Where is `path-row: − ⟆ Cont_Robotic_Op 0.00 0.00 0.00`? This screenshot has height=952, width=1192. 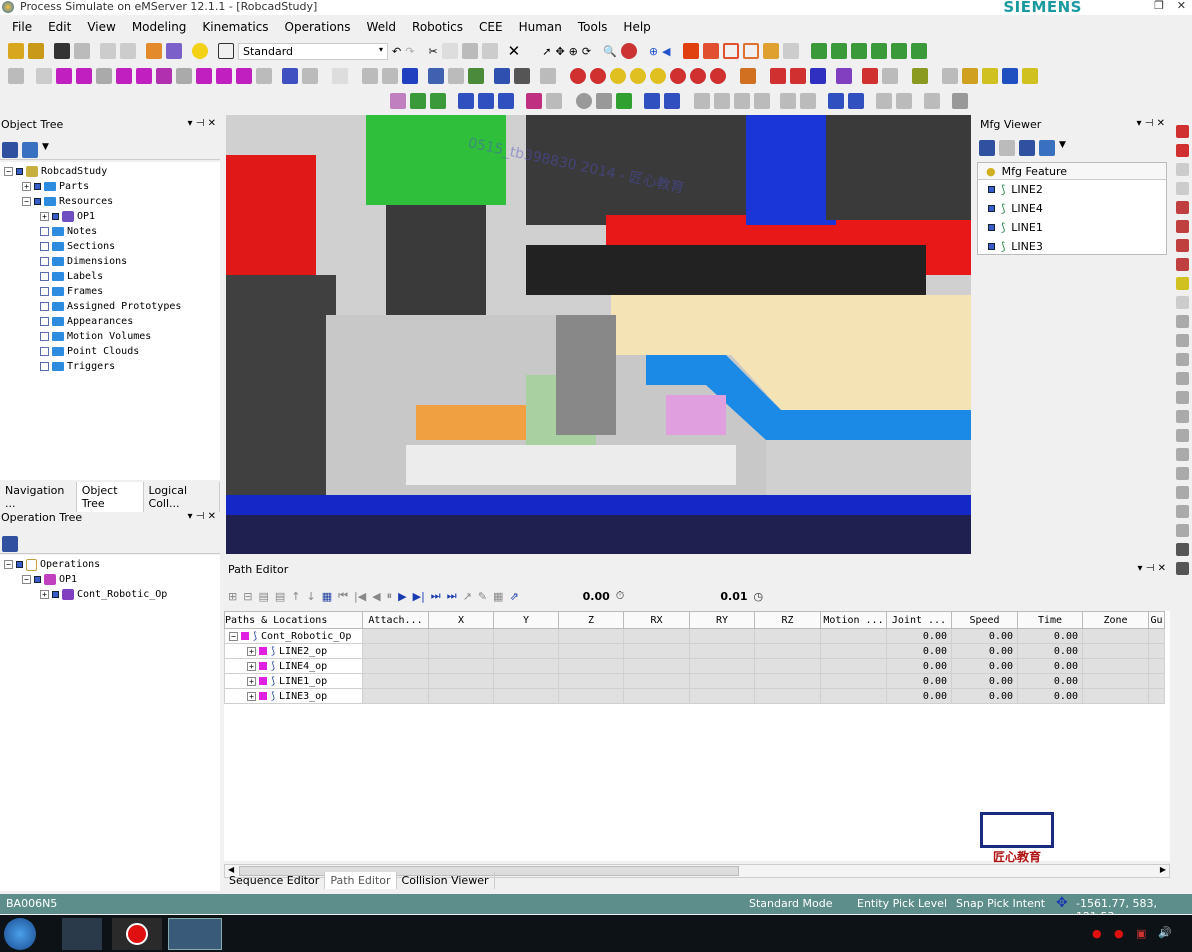
path-row: − ⟆ Cont_Robotic_Op 0.00 0.00 0.00 is located at coordinates (694, 636).